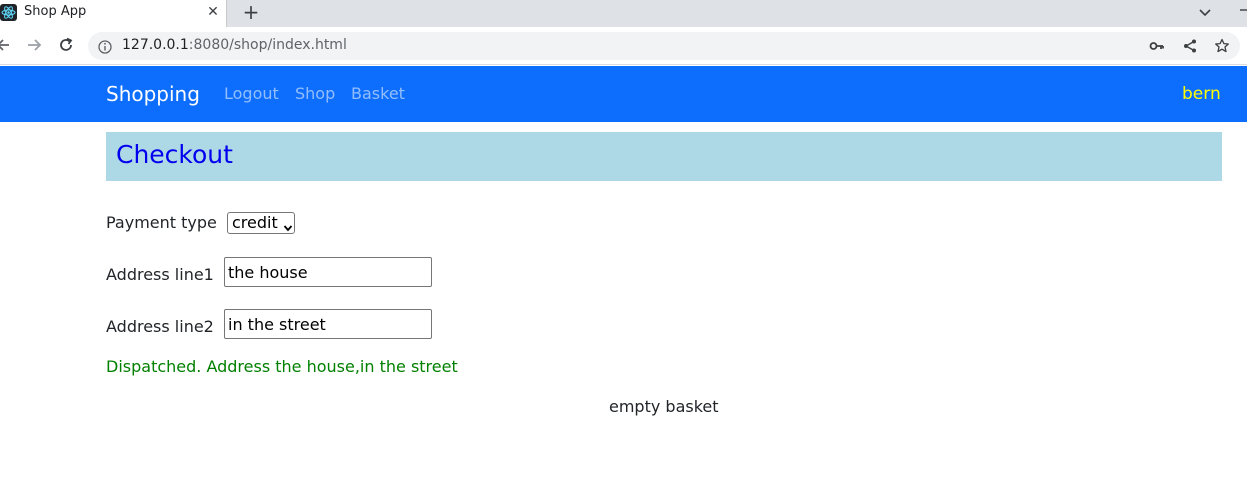 The width and height of the screenshot is (1247, 478). I want to click on current-user: bern, so click(1201, 94).